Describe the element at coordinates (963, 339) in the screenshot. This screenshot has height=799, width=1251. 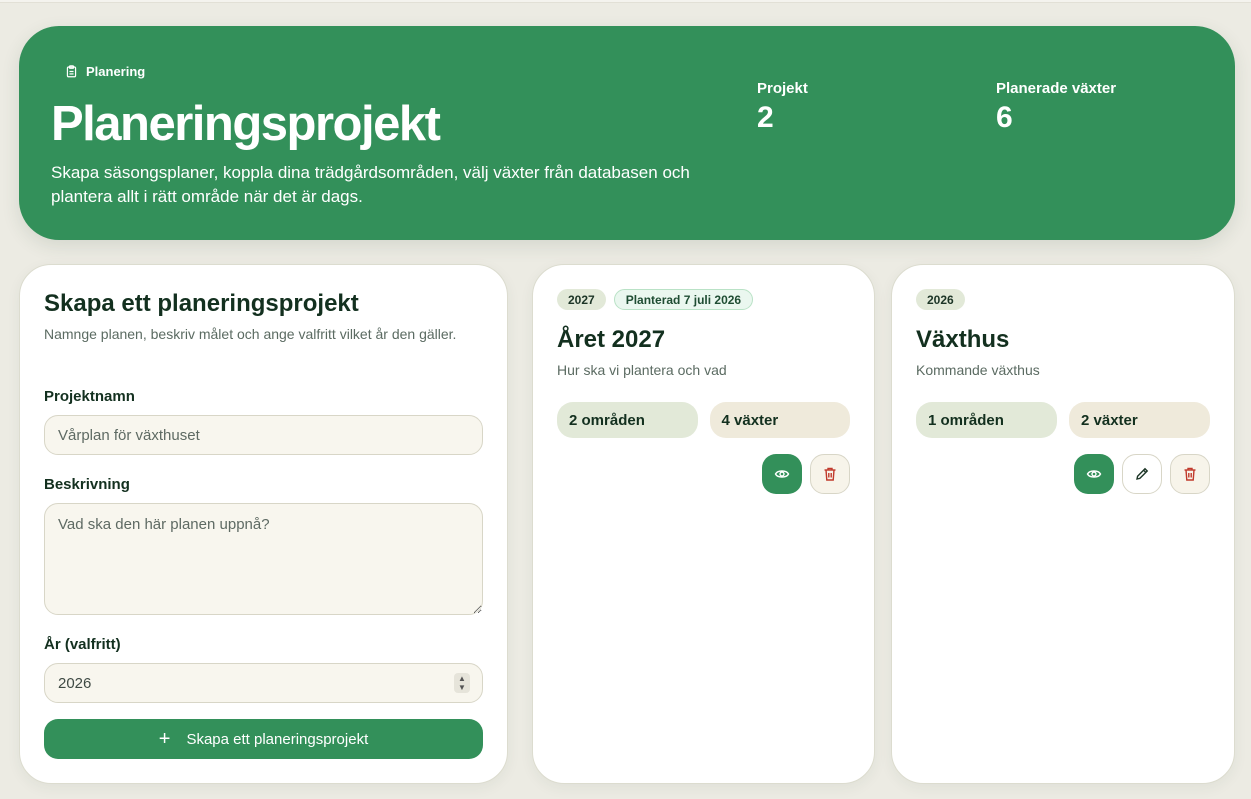
I see `project-title: Växthus` at that location.